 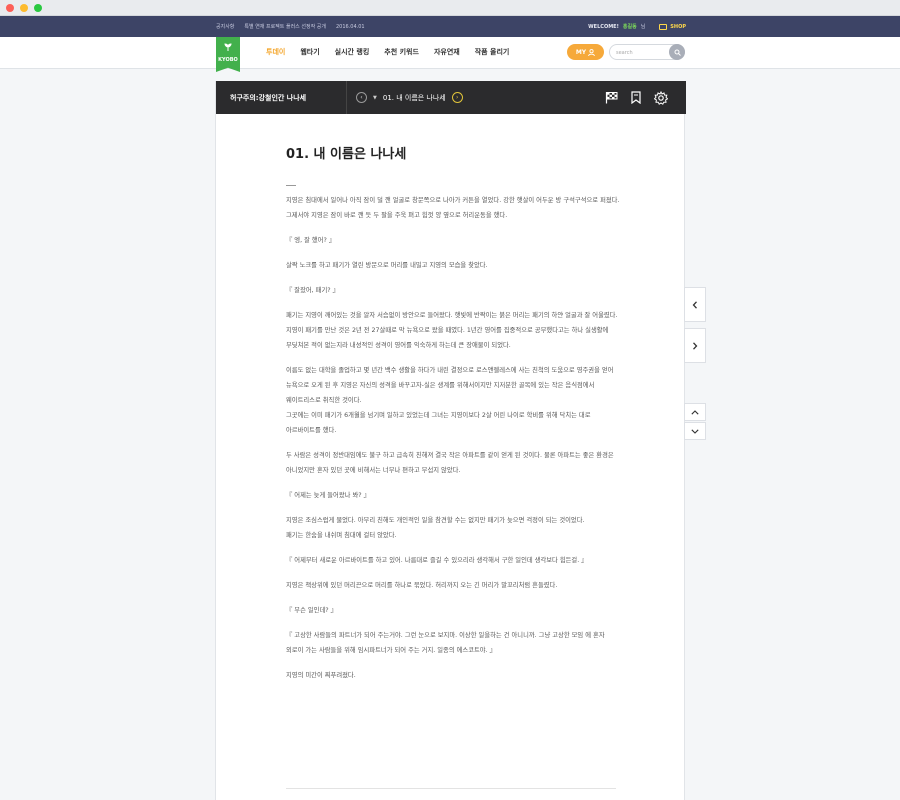 I want to click on scroll-down-button, so click(x=695, y=431).